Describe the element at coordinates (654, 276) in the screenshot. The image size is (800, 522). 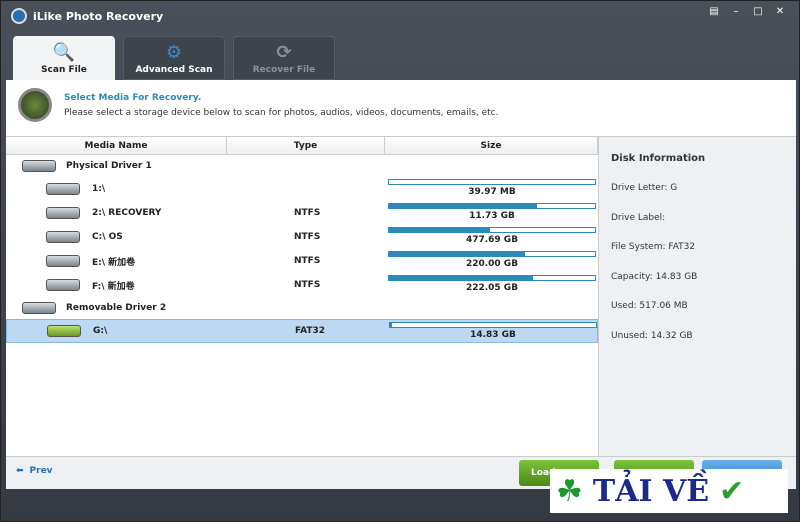
I see `capacity: Capacity: 14.83 GB` at that location.